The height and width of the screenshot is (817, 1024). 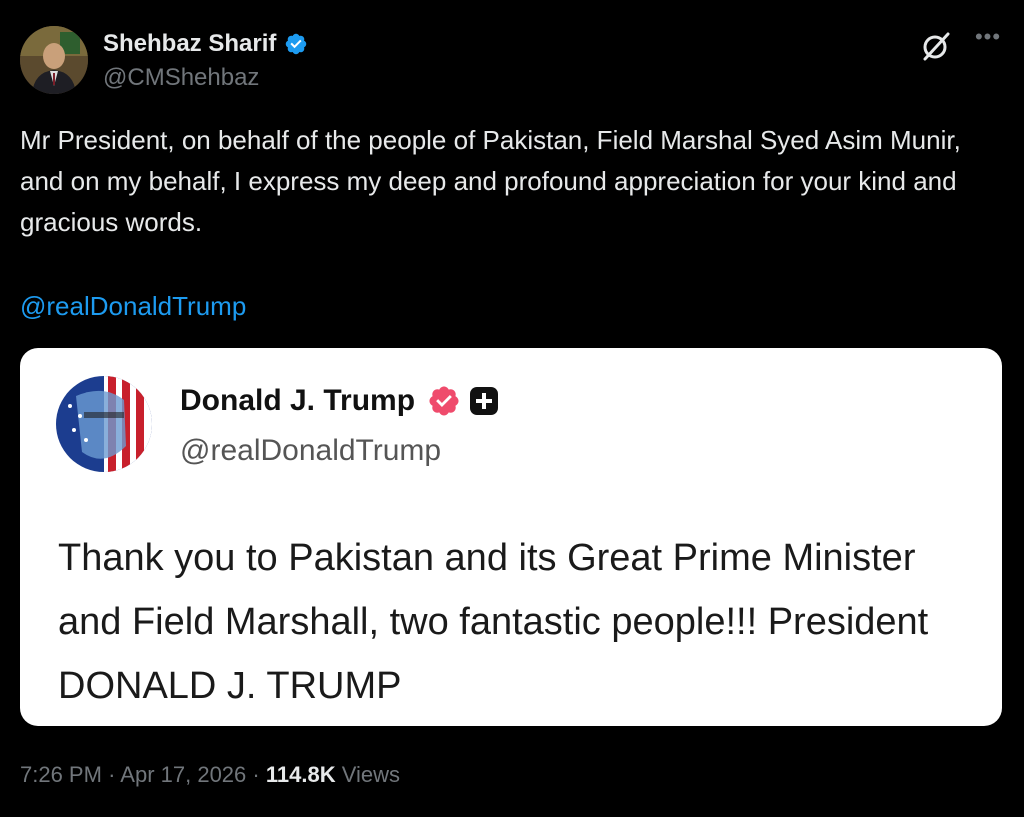 I want to click on plus-badge-icon, so click(x=484, y=401).